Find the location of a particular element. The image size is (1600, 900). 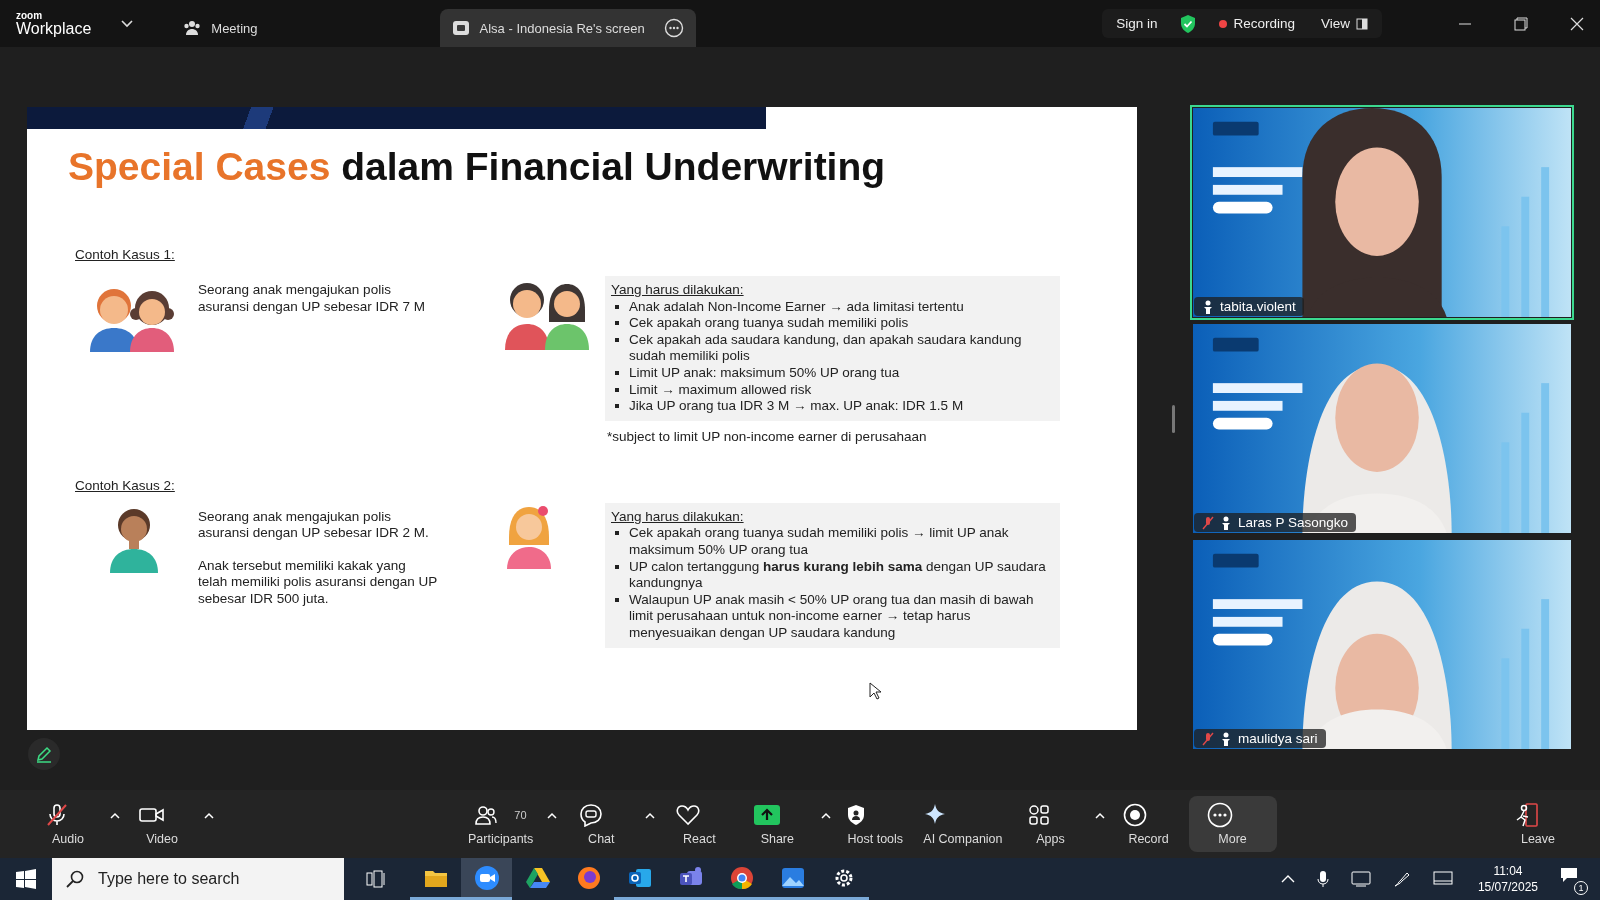

footnote: *subject to limit UP non-income earner di perusahaan is located at coordinates (767, 436).